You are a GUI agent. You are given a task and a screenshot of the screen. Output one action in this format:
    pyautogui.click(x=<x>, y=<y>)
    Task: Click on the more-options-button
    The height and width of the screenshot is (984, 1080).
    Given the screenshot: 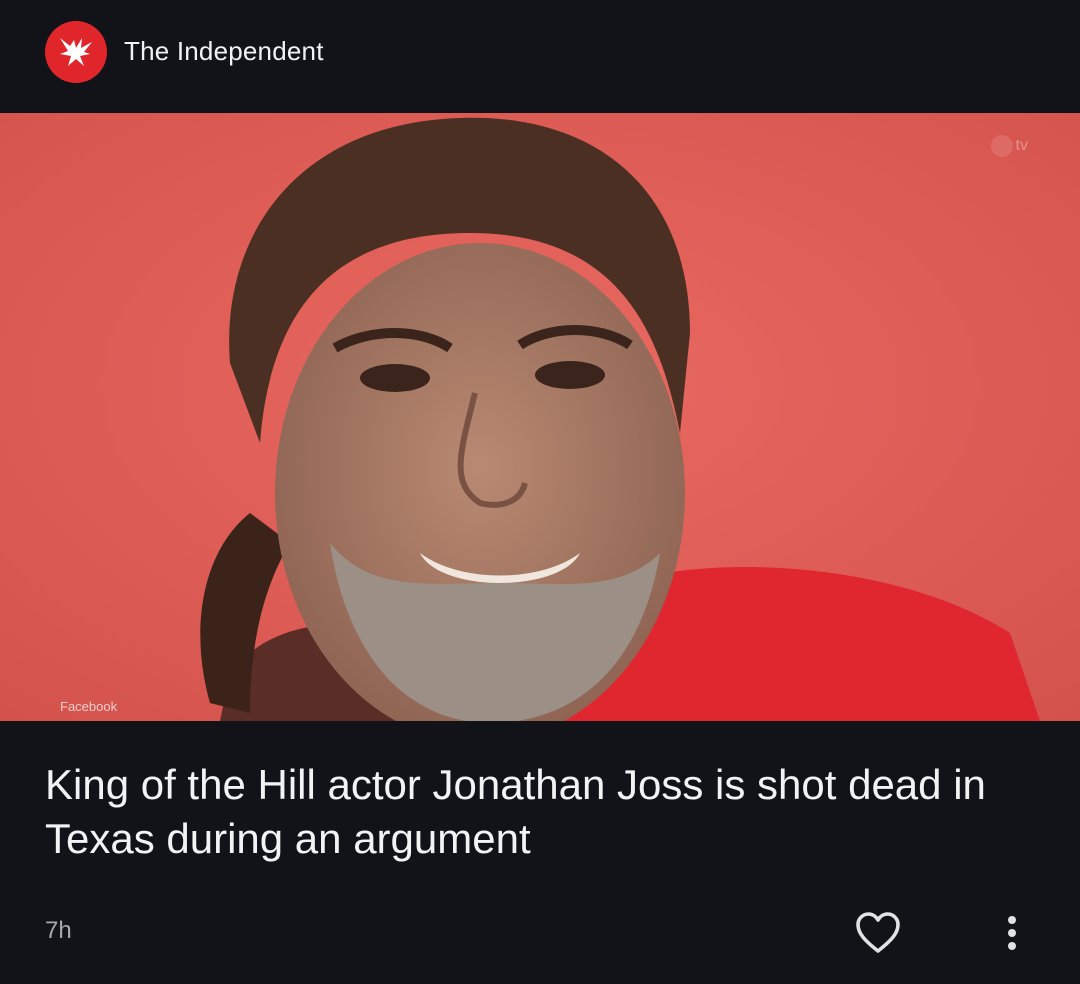 What is the action you would take?
    pyautogui.click(x=1012, y=933)
    